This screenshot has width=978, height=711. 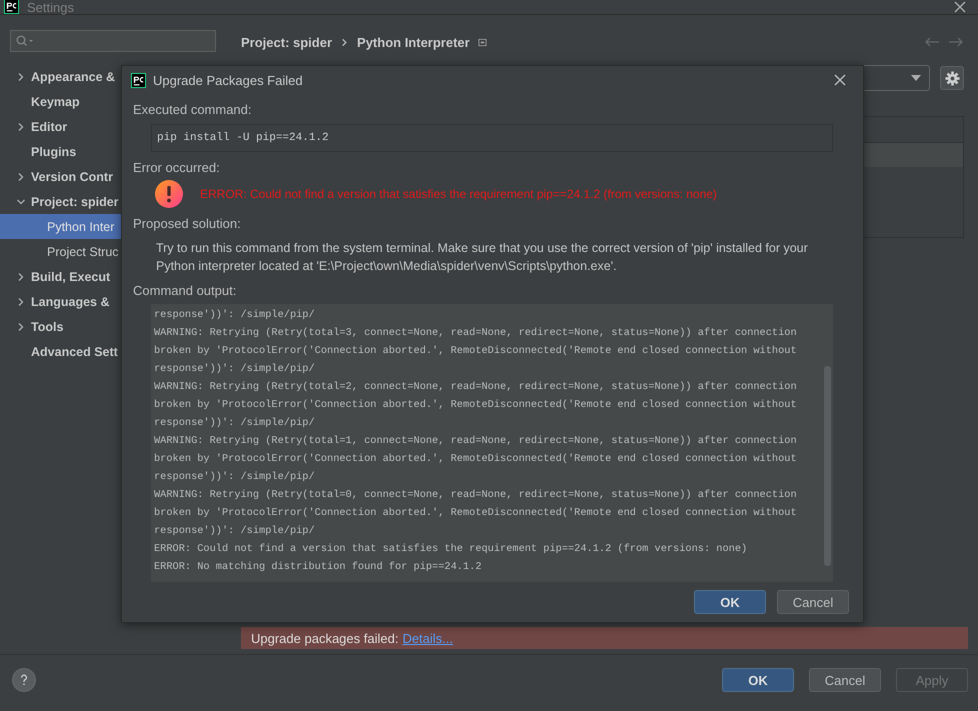 I want to click on section-label: Command output:, so click(x=185, y=290).